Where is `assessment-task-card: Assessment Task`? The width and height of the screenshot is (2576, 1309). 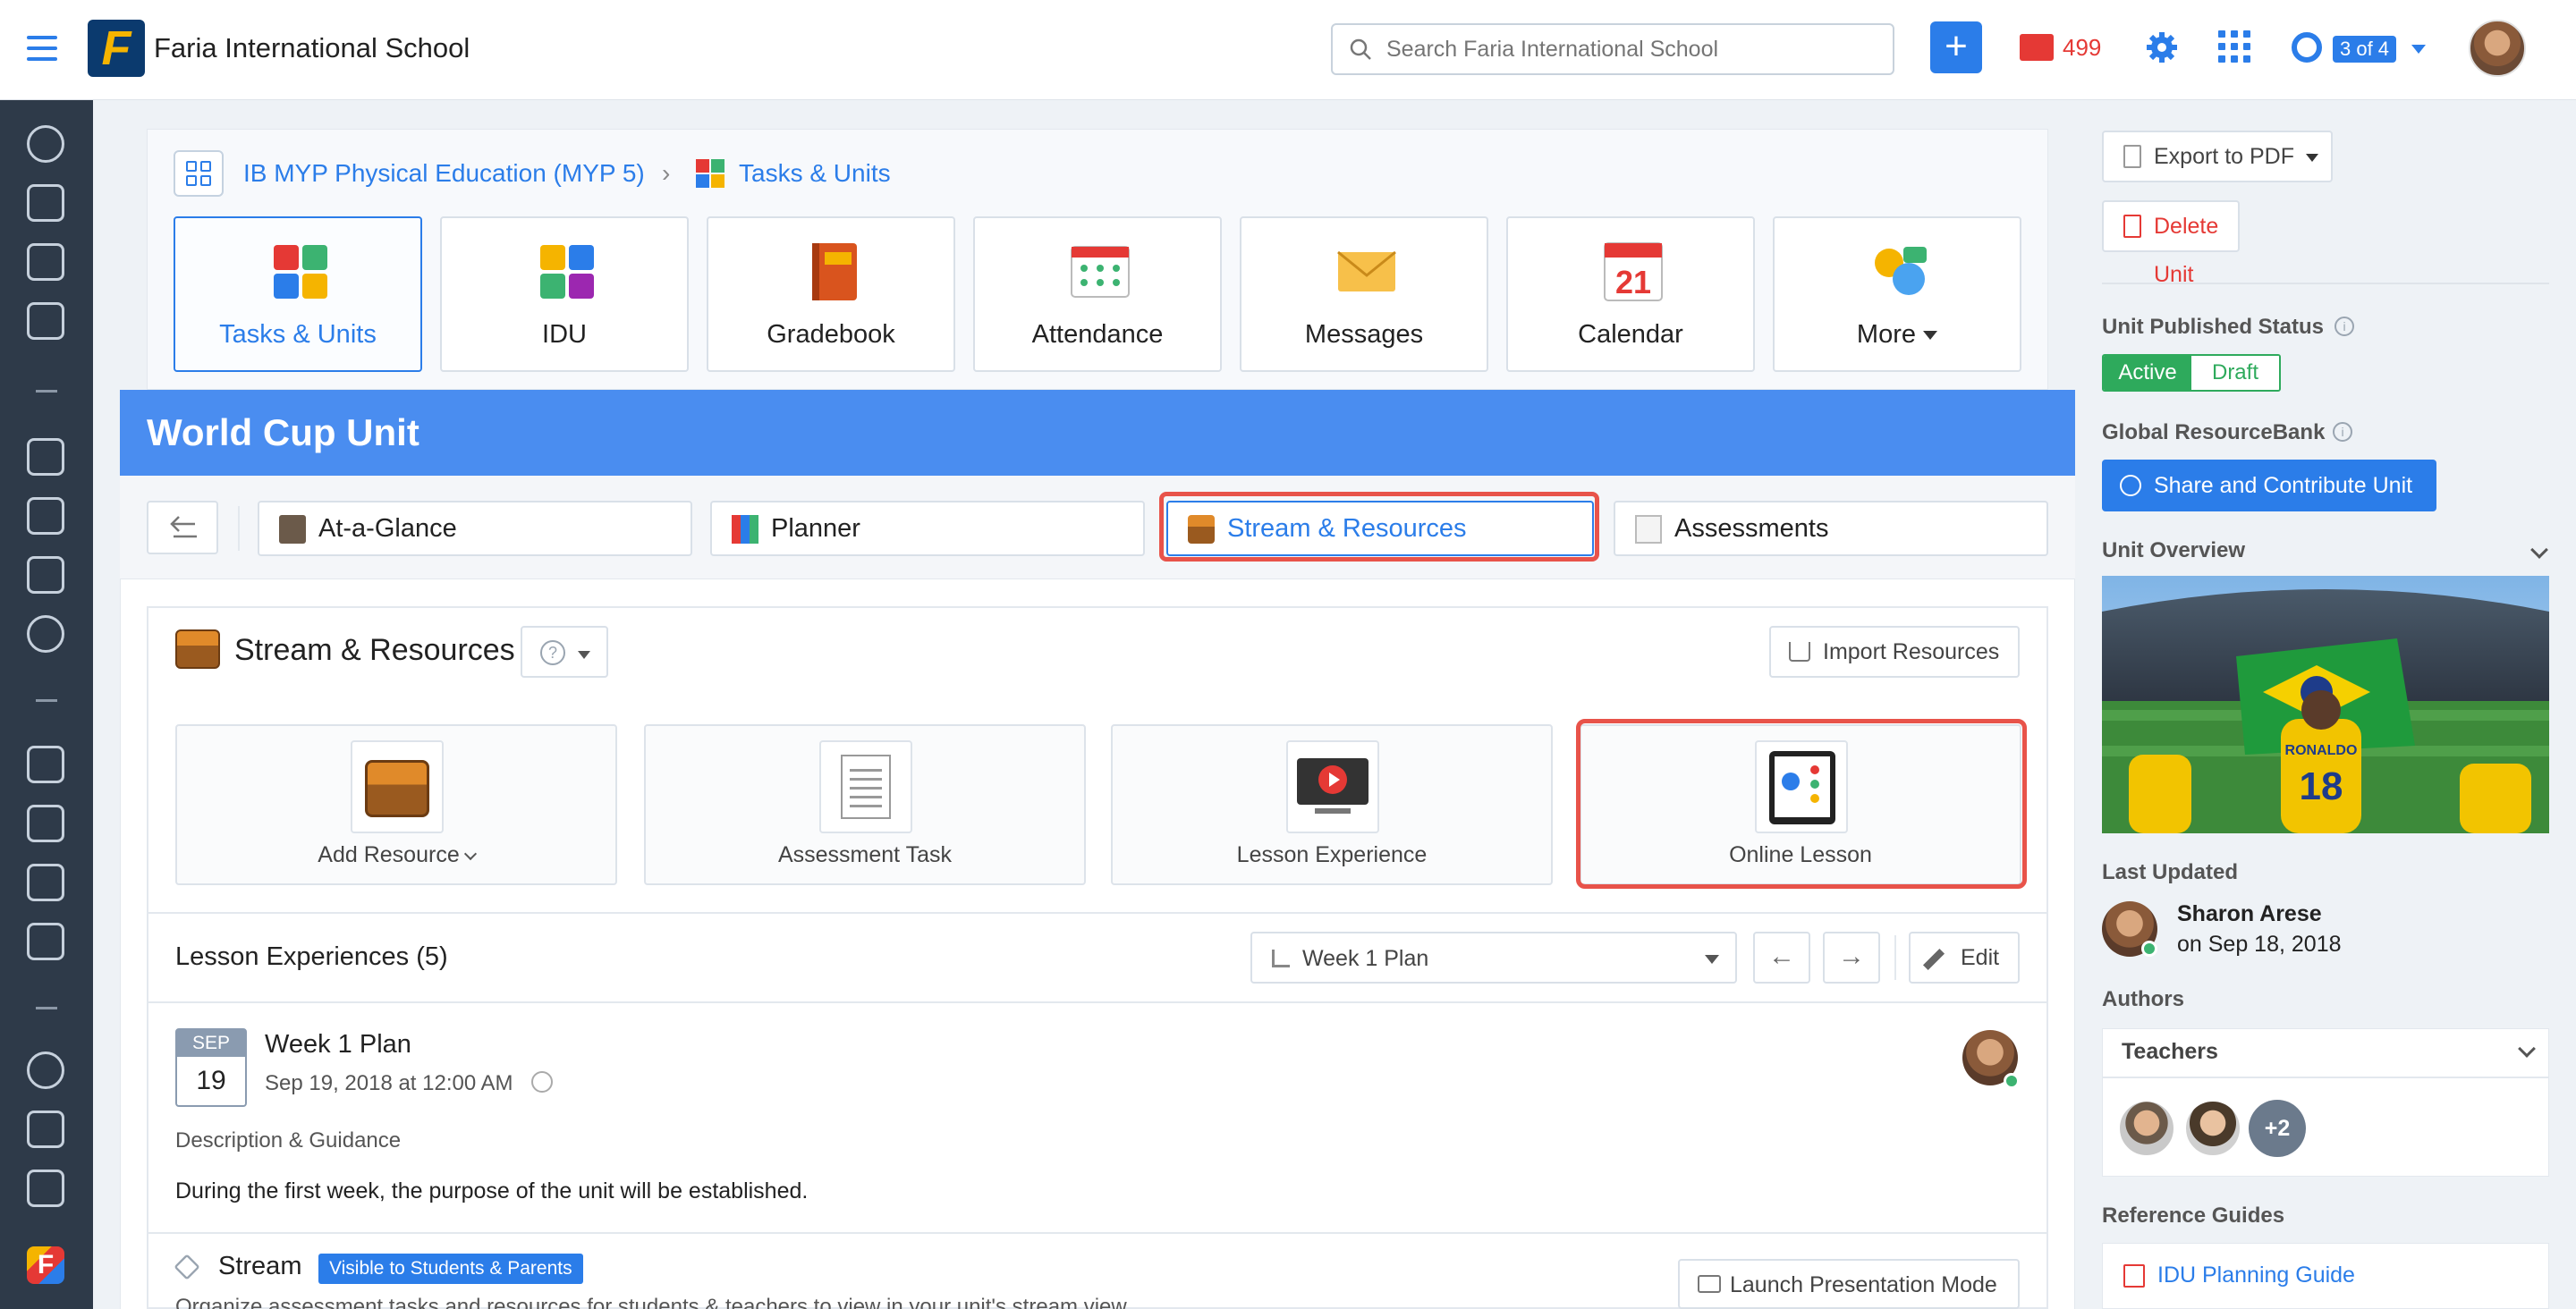 assessment-task-card: Assessment Task is located at coordinates (865, 804).